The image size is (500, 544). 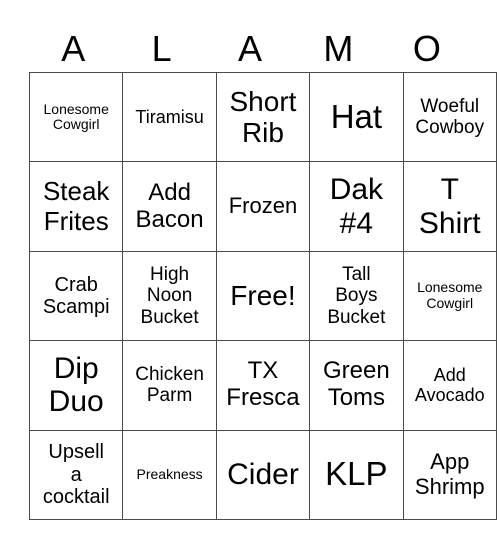 I want to click on bingo-cell: Add Avocado, so click(x=449, y=385).